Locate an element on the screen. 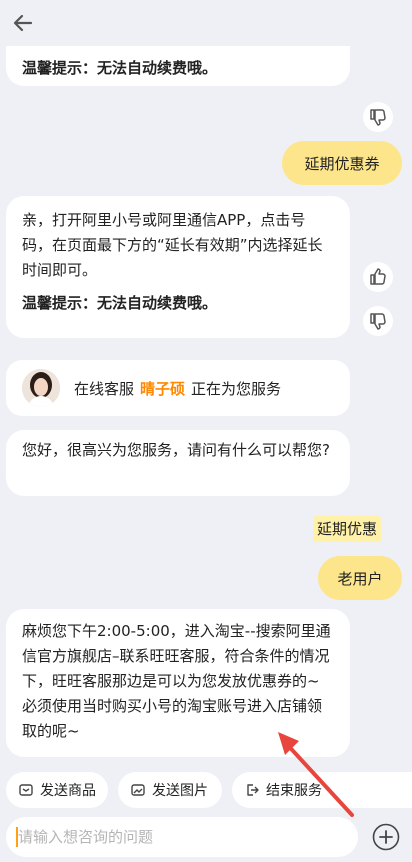  agent-card: 在线客服 晴子硕 正在为您服务 is located at coordinates (178, 388).